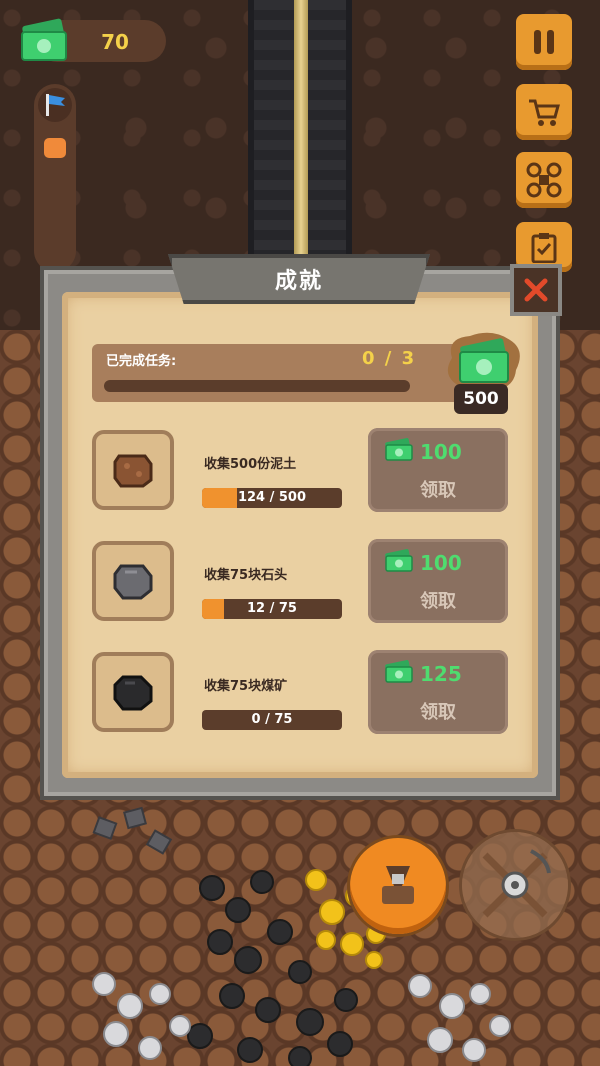  Describe the element at coordinates (438, 692) in the screenshot. I see `claim-button-coal: 125 领取` at that location.